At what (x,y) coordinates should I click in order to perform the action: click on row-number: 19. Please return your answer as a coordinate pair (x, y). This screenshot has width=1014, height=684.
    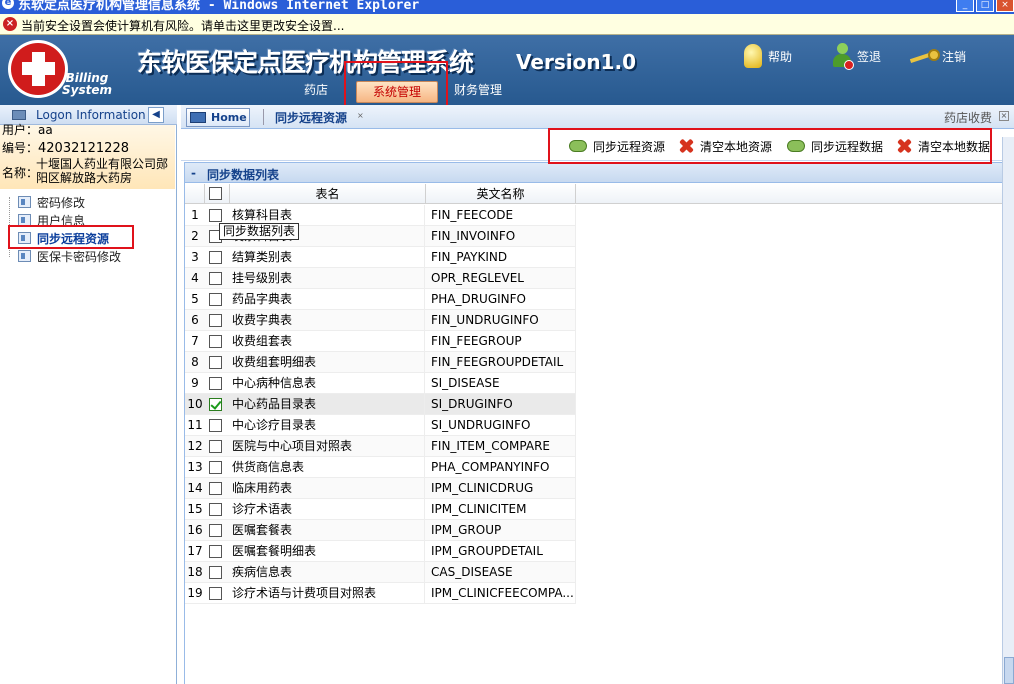
    Looking at the image, I should click on (195, 593).